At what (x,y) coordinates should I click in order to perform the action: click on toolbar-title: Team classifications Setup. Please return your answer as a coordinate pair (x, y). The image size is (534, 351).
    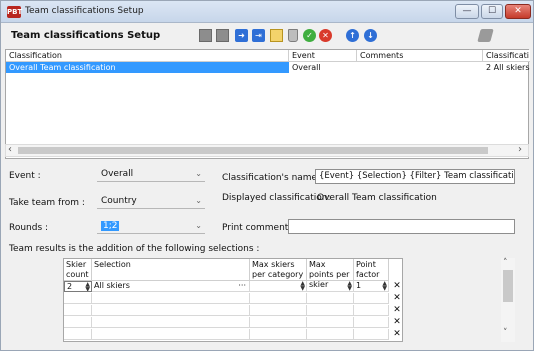
    Looking at the image, I should click on (86, 35).